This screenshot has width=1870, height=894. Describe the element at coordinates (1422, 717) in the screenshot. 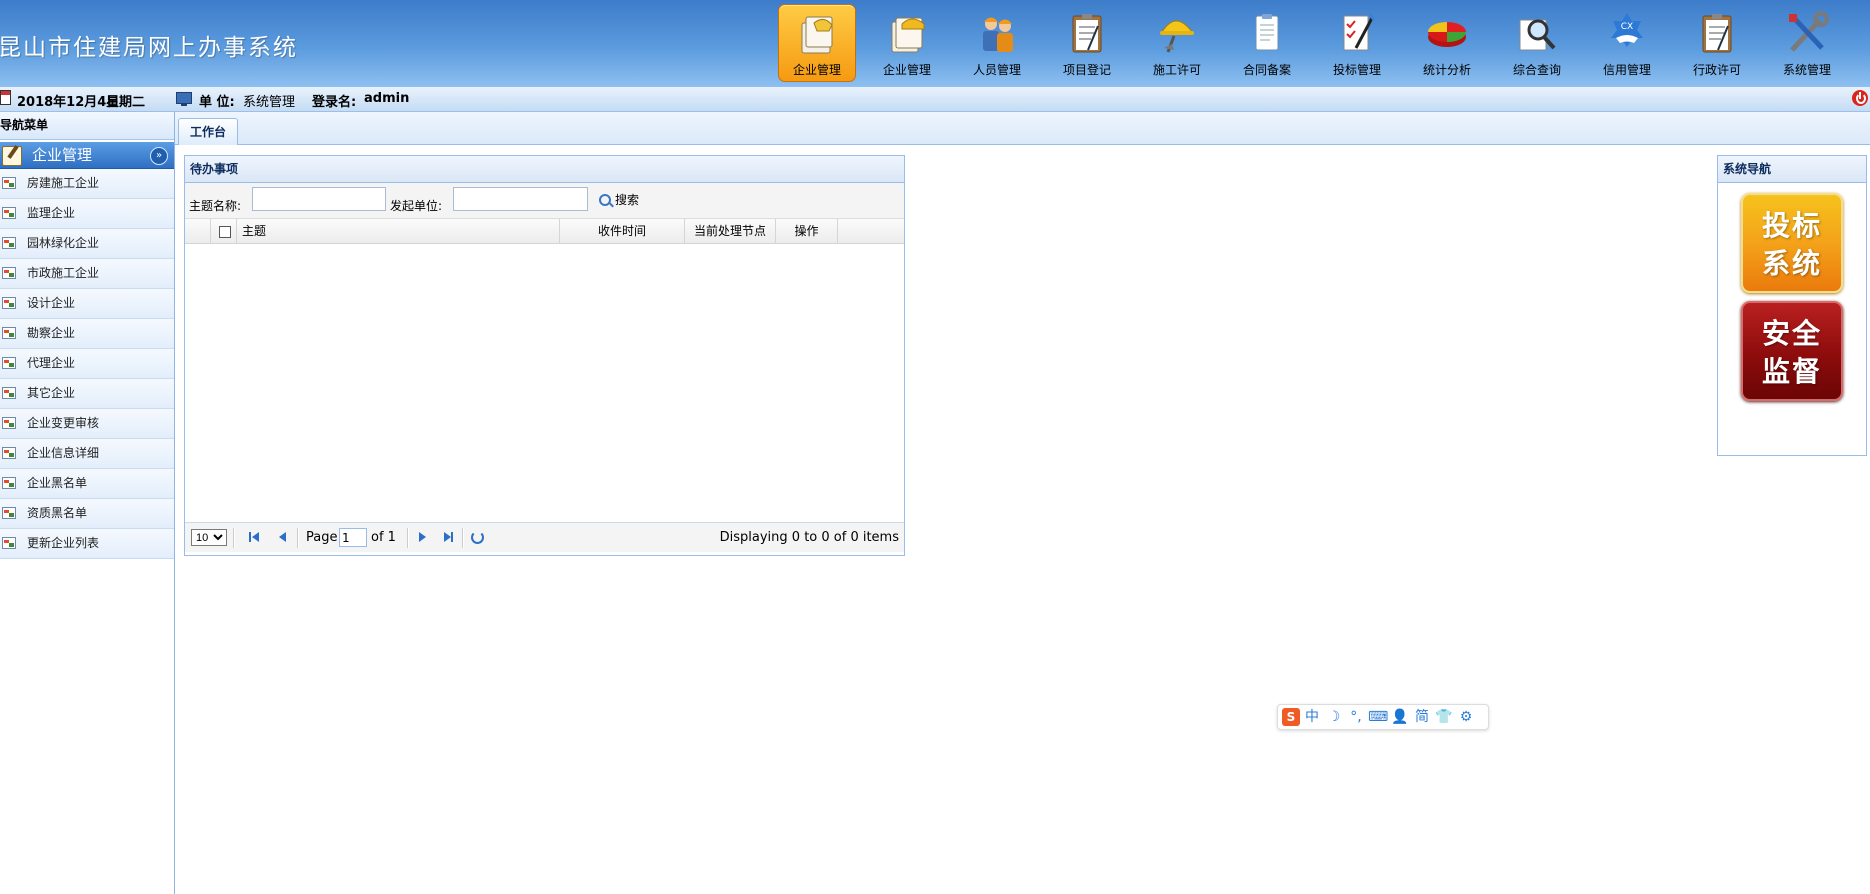

I see `ime-simplified-mode: 简` at that location.